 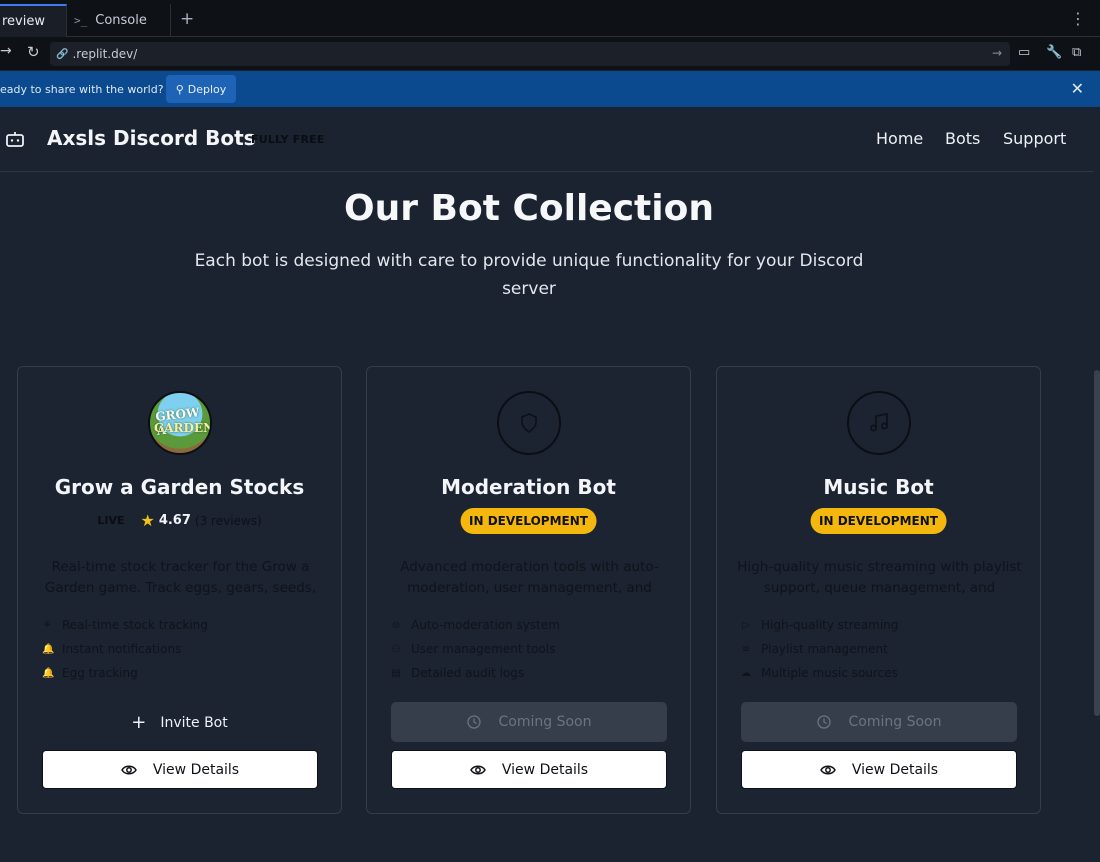 What do you see at coordinates (81, 20) in the screenshot?
I see `terminal-icon: >_` at bounding box center [81, 20].